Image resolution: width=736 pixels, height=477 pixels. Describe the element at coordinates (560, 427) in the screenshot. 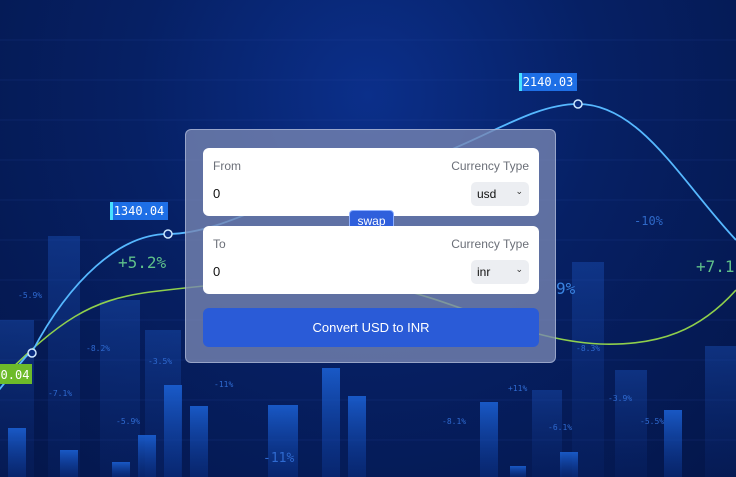

I see `svg-text: -6.1%` at that location.